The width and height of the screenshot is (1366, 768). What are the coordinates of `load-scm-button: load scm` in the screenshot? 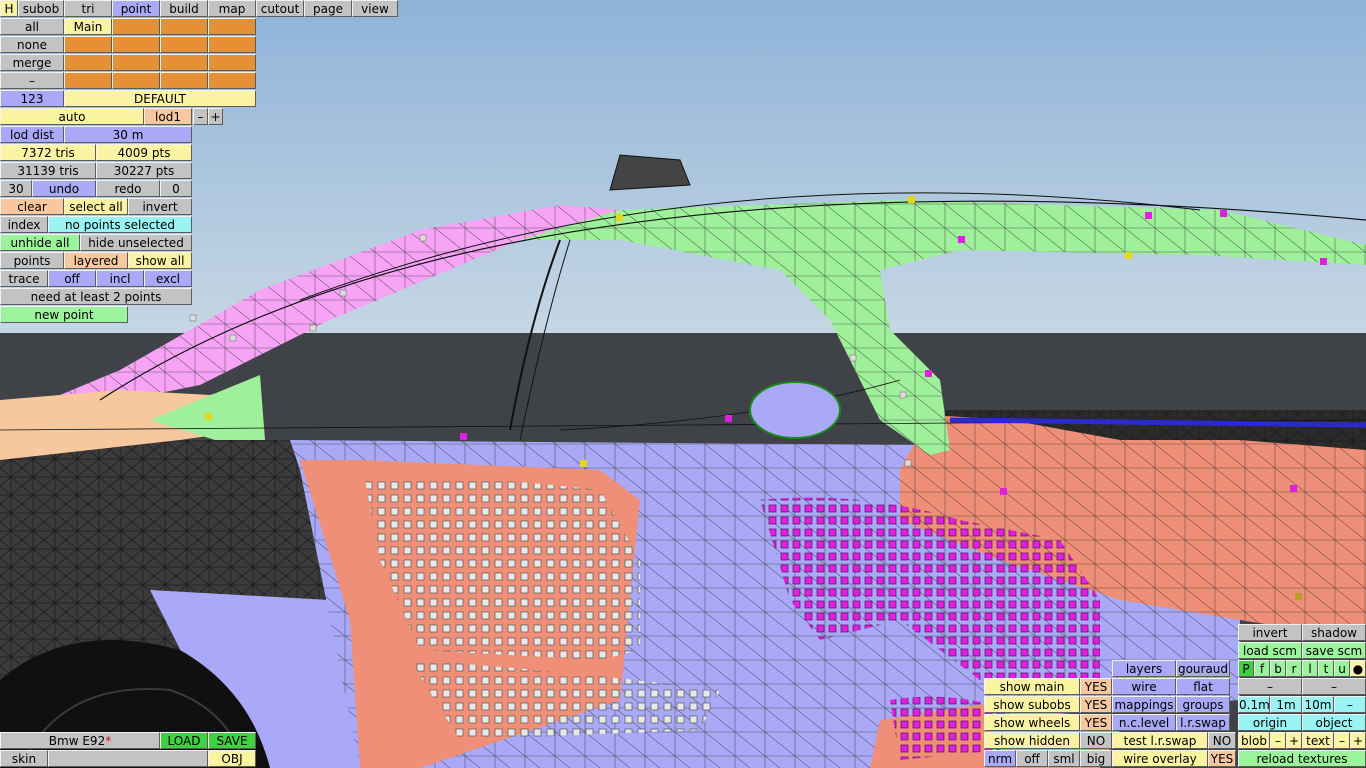 It's located at (1270, 650).